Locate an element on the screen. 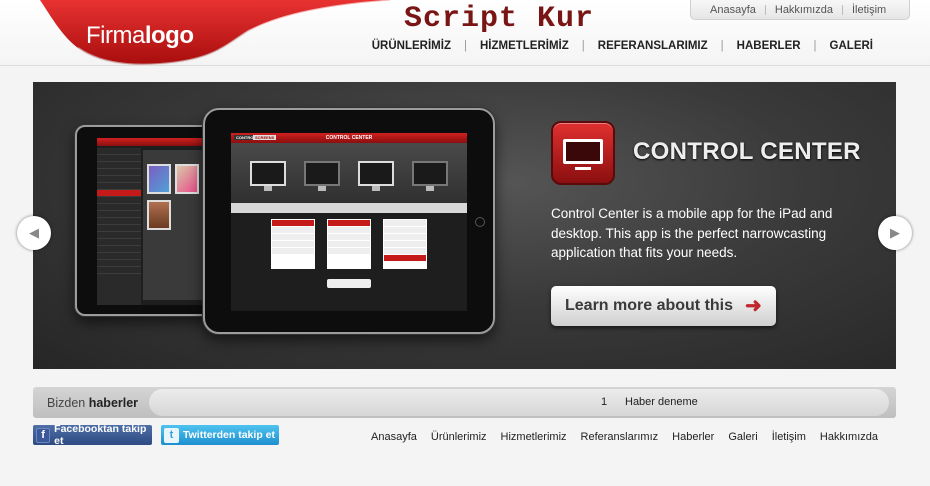  screen-header is located at coordinates (150, 142).